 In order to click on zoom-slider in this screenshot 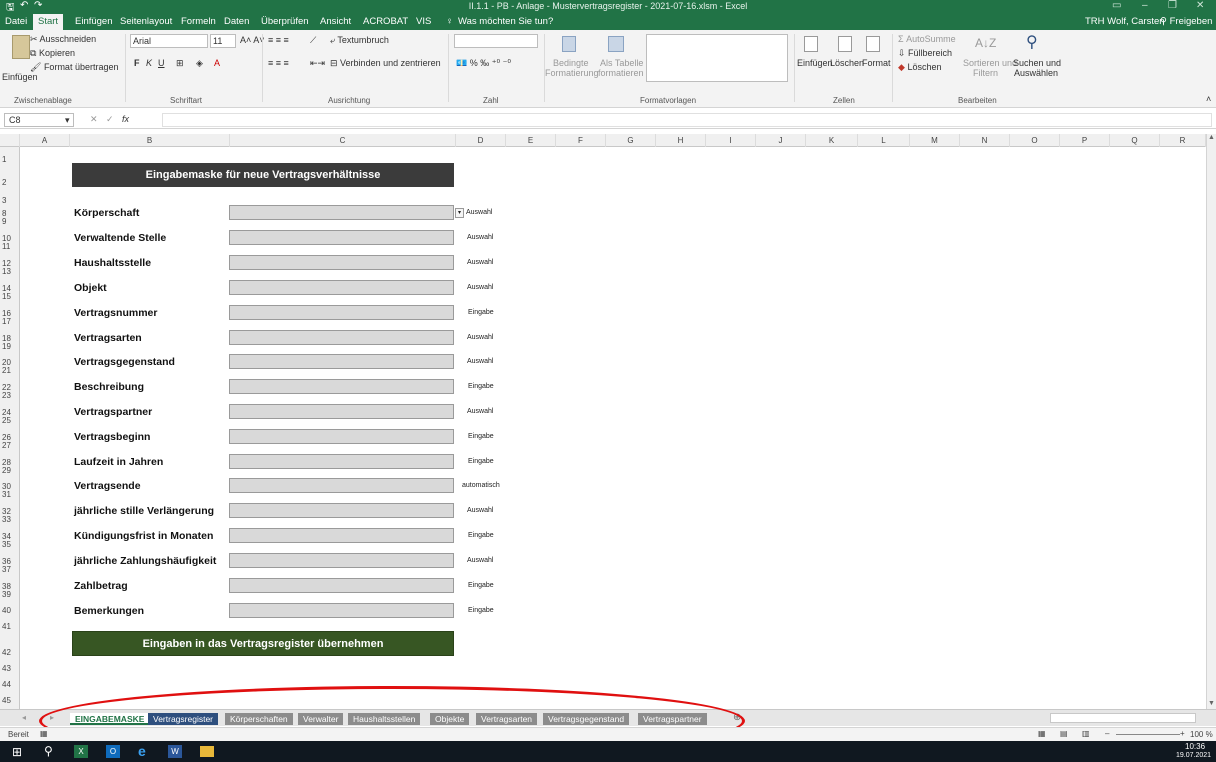, I will do `click(1148, 734)`.